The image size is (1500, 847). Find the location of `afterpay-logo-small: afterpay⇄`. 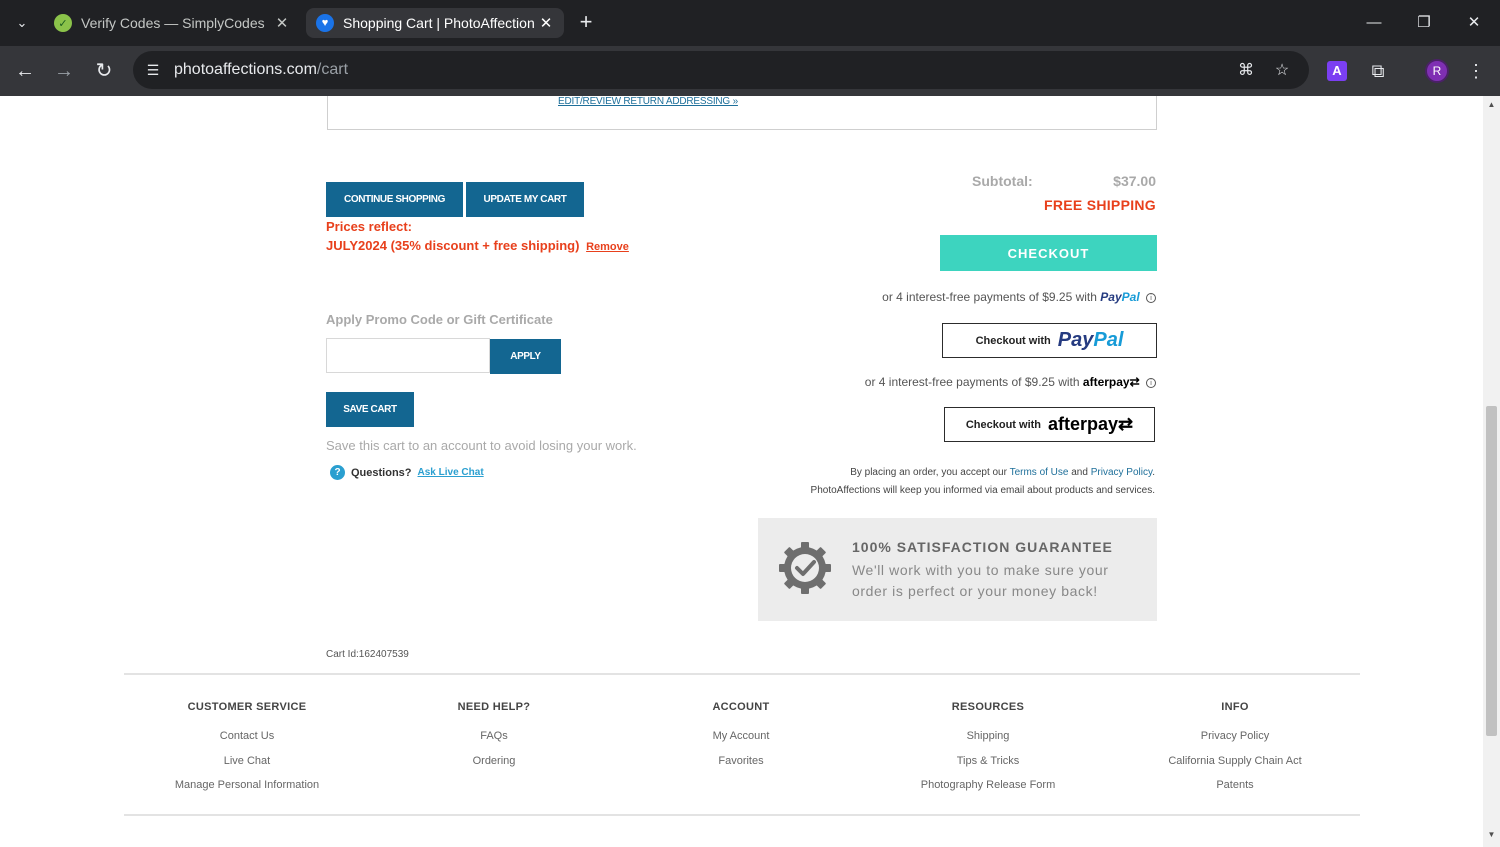

afterpay-logo-small: afterpay⇄ is located at coordinates (1111, 382).